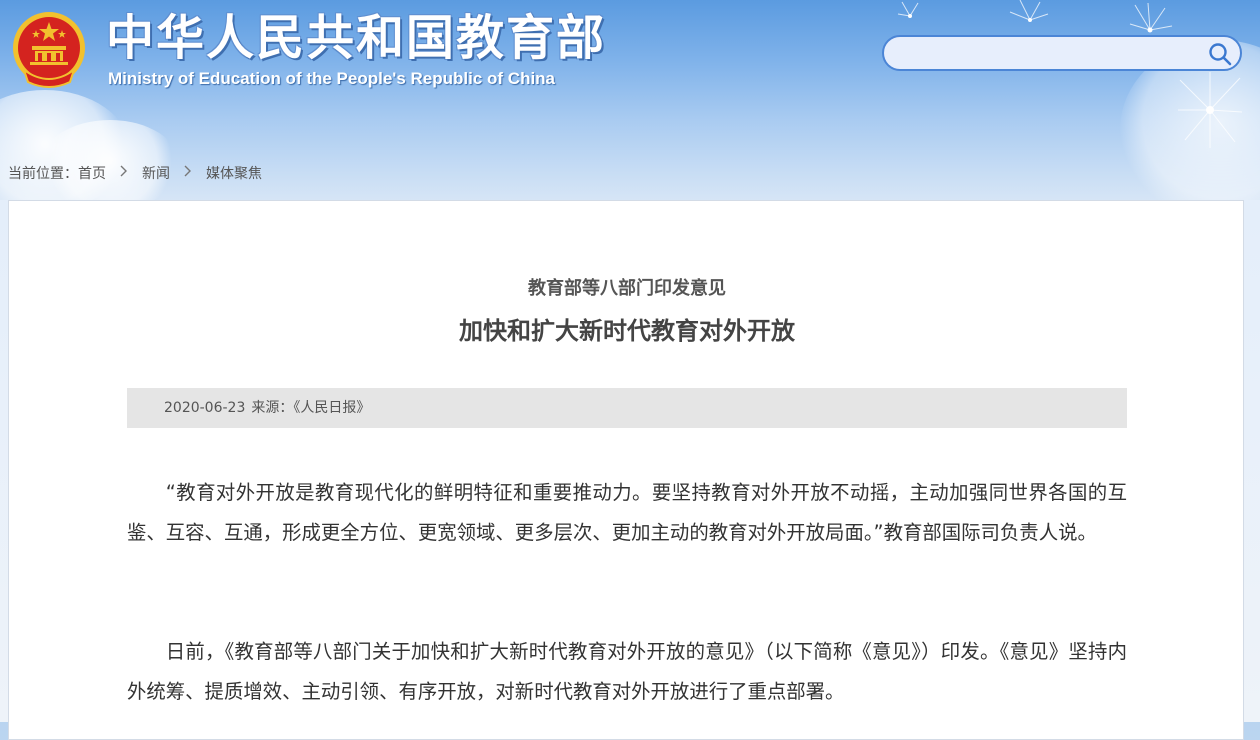 The width and height of the screenshot is (1260, 740). What do you see at coordinates (43, 174) in the screenshot?
I see `breadcrumb-label: 当前位置：` at bounding box center [43, 174].